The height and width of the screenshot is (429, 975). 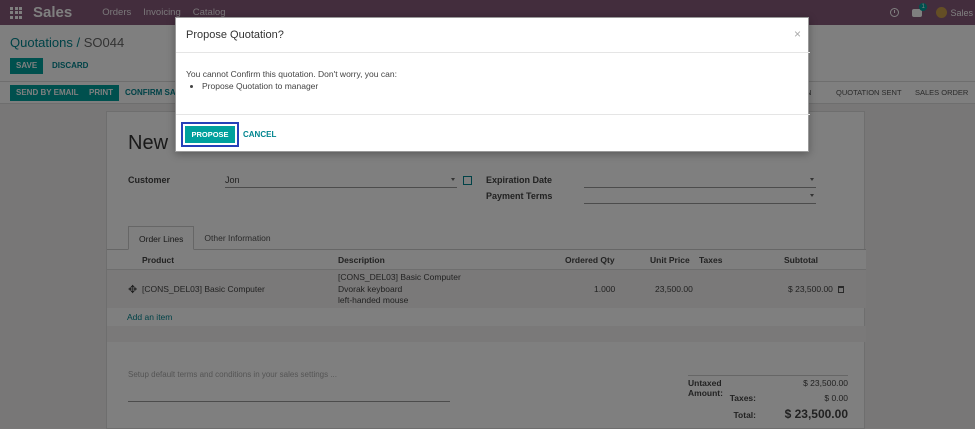 I want to click on propose-button: PROPOSE, so click(x=210, y=134).